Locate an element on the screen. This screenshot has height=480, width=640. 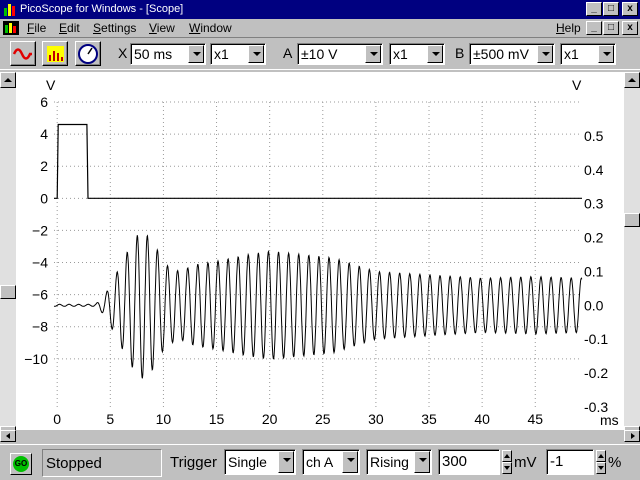
channel-a-zoom-select: x1 is located at coordinates (417, 54).